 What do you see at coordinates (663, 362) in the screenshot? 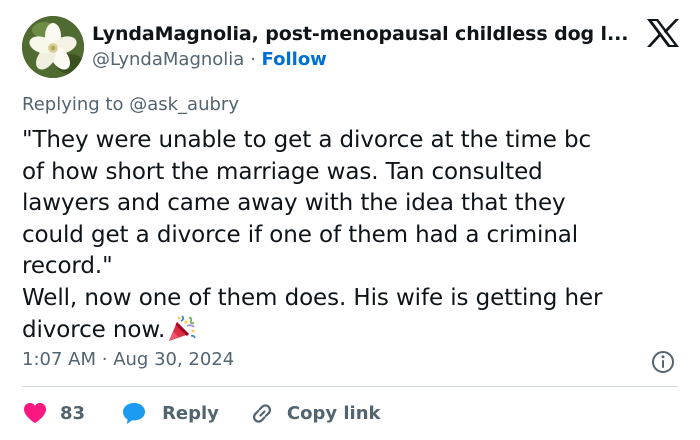
I see `info-icon` at bounding box center [663, 362].